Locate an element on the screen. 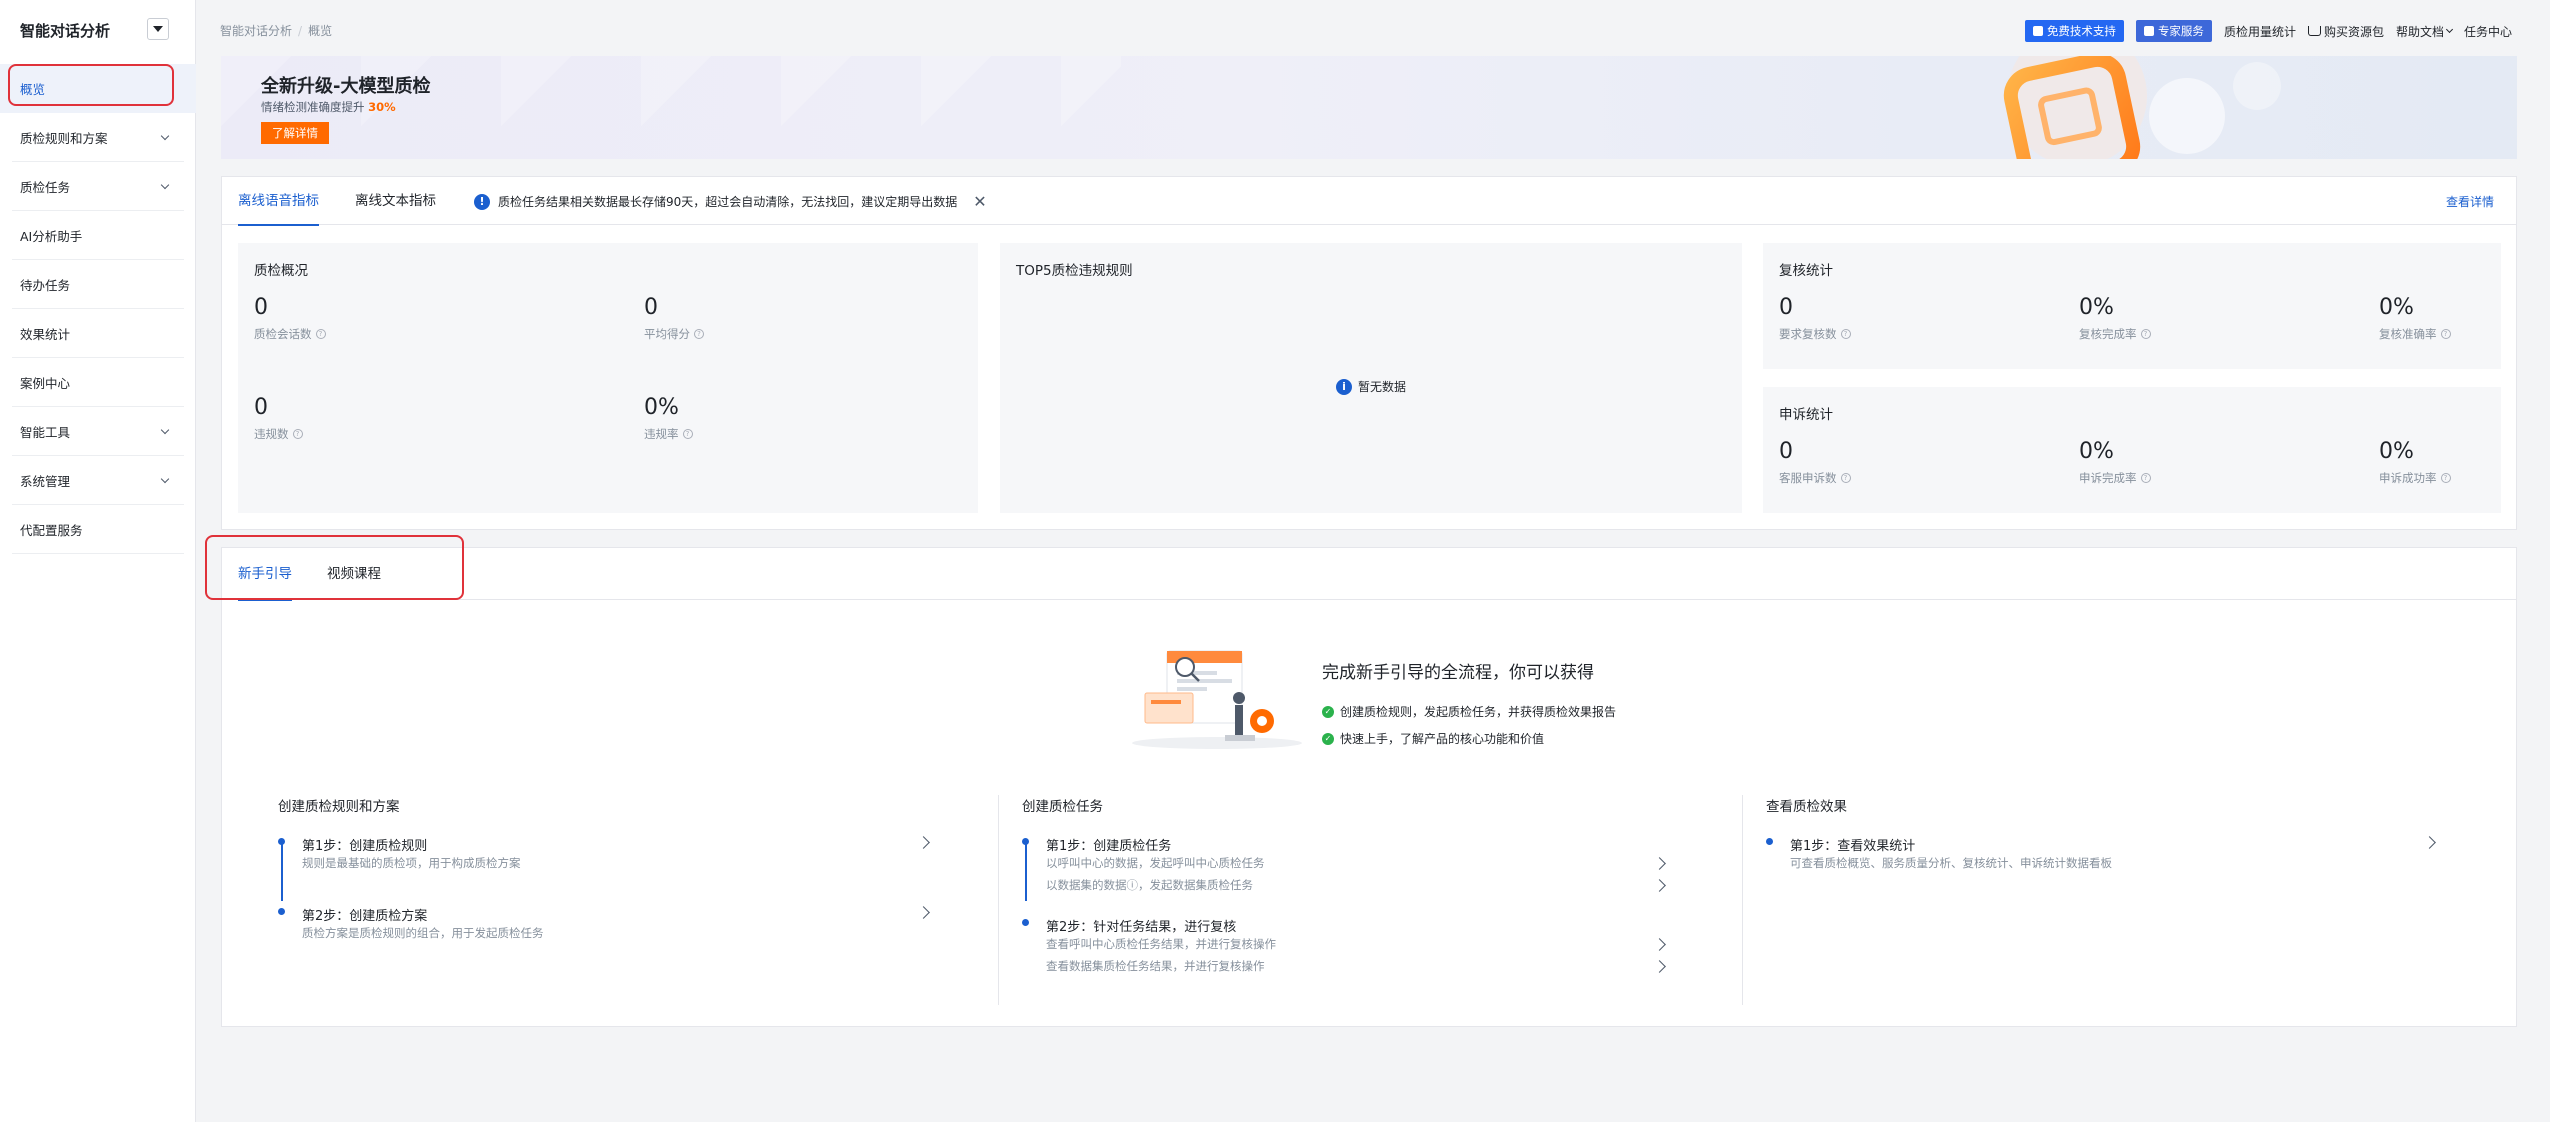 Image resolution: width=2550 pixels, height=1122 pixels. tab-offline-voice: 离线语音指标 is located at coordinates (278, 201).